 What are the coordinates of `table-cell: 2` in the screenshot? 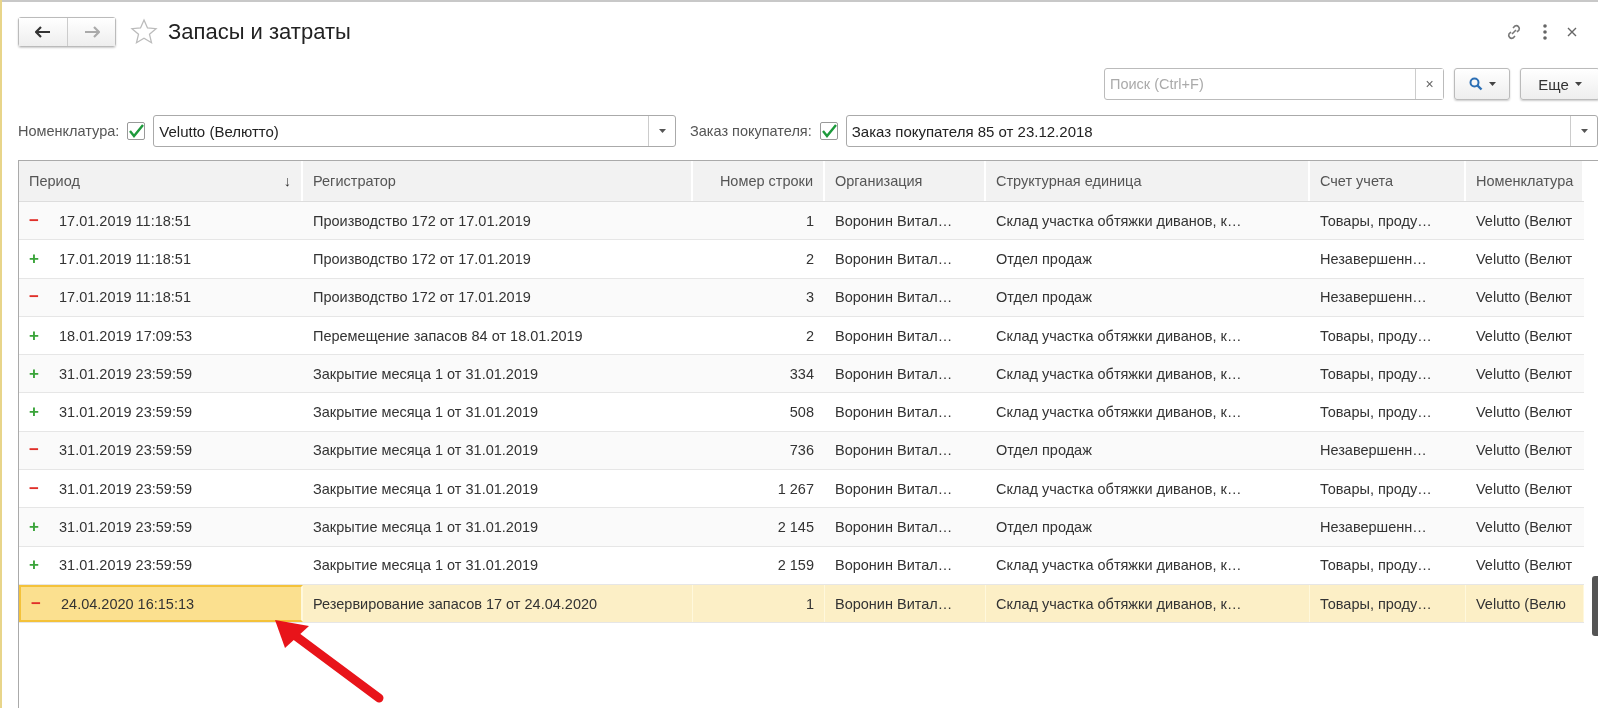 It's located at (809, 335).